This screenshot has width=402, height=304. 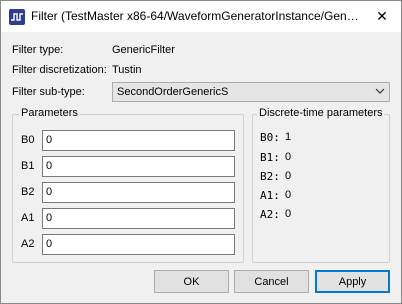 What do you see at coordinates (48, 92) in the screenshot?
I see `filter-subtype-label: Filter sub-type:` at bounding box center [48, 92].